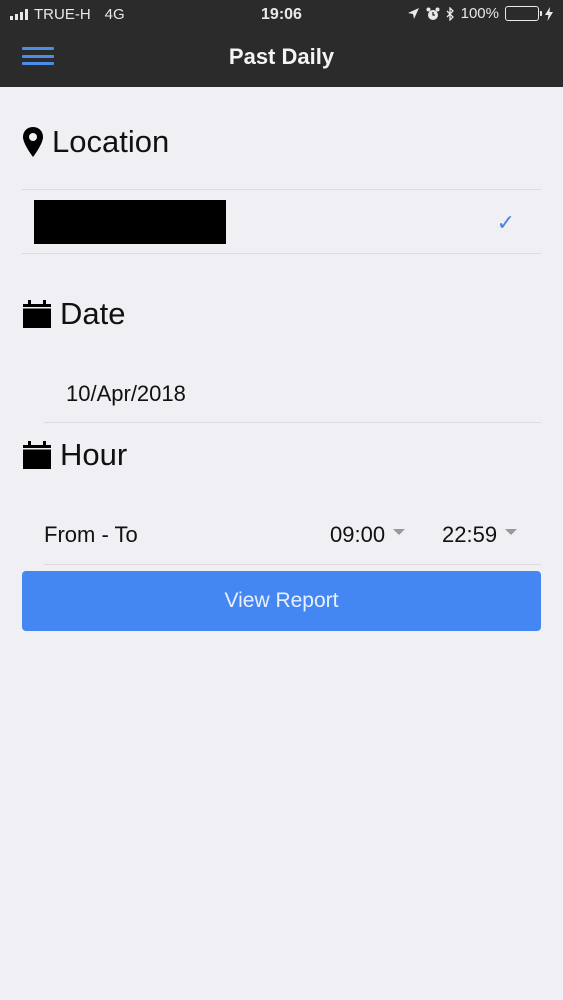 This screenshot has width=563, height=1000. What do you see at coordinates (281, 15) in the screenshot?
I see `status-bar: TRUE-H 4G 19:06 100%` at bounding box center [281, 15].